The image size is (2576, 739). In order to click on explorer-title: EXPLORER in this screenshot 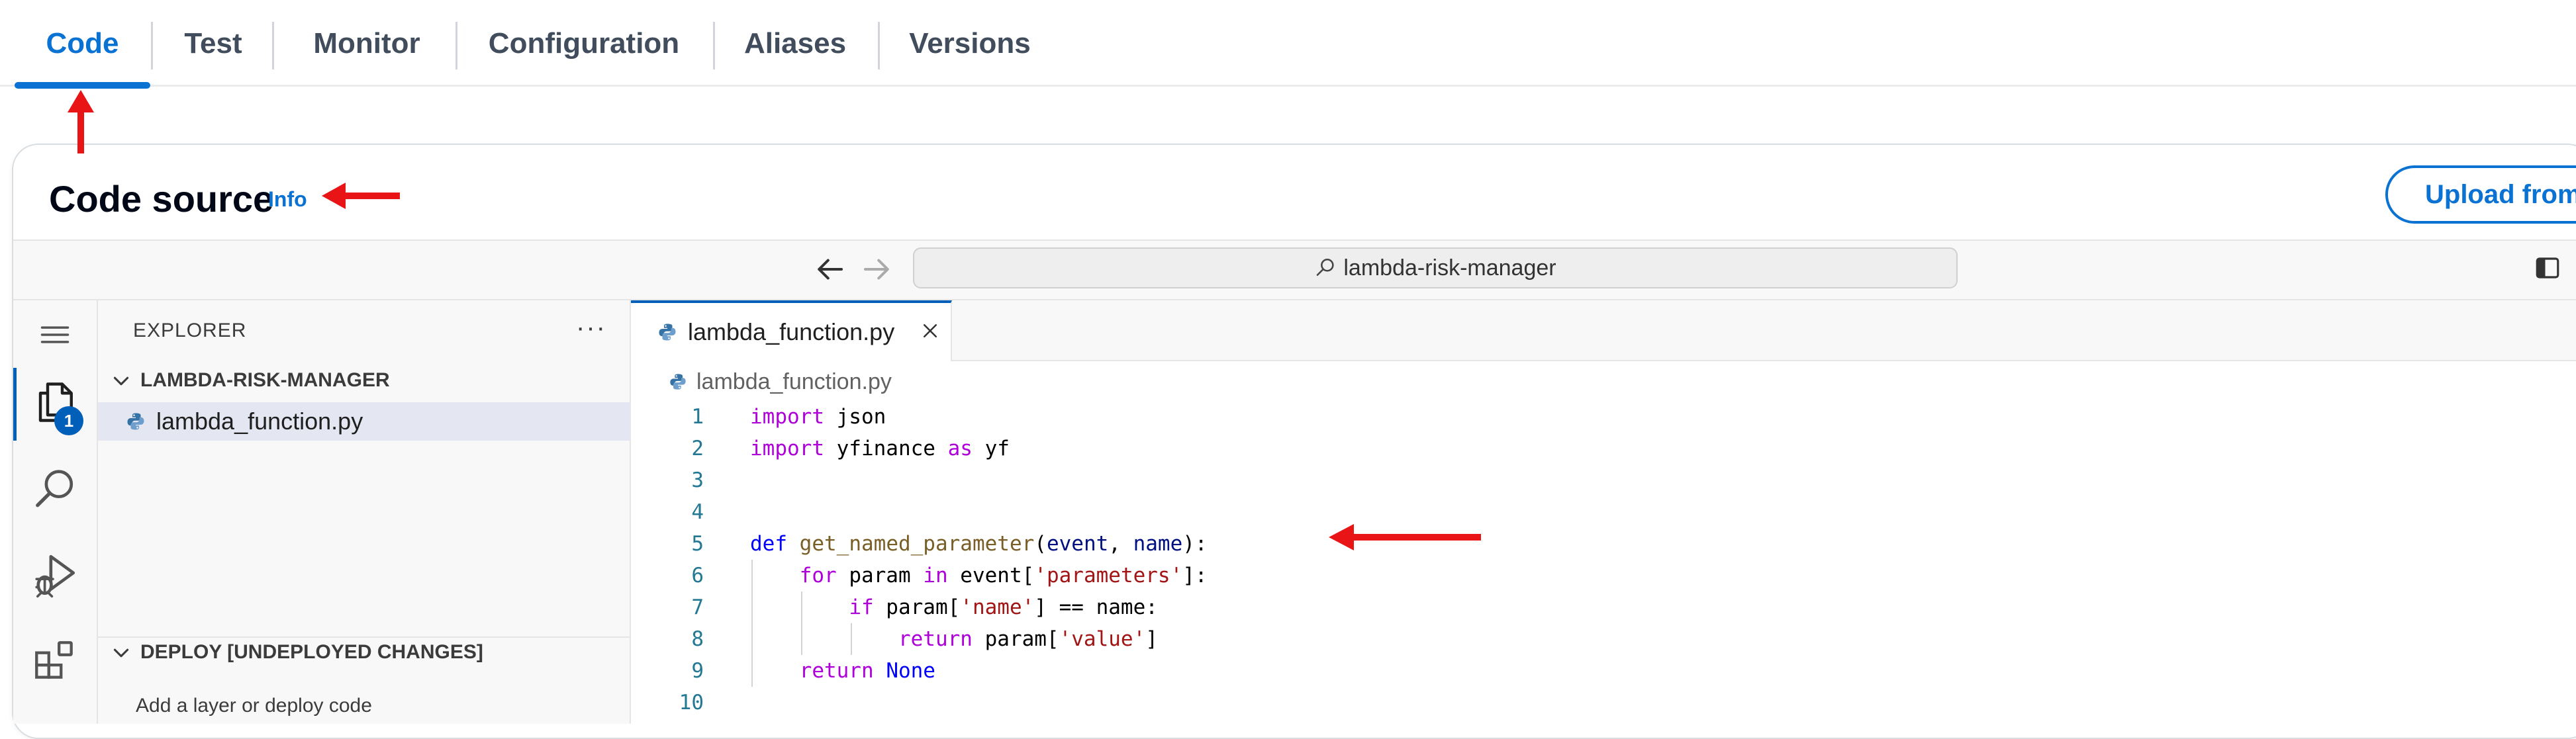, I will do `click(190, 330)`.